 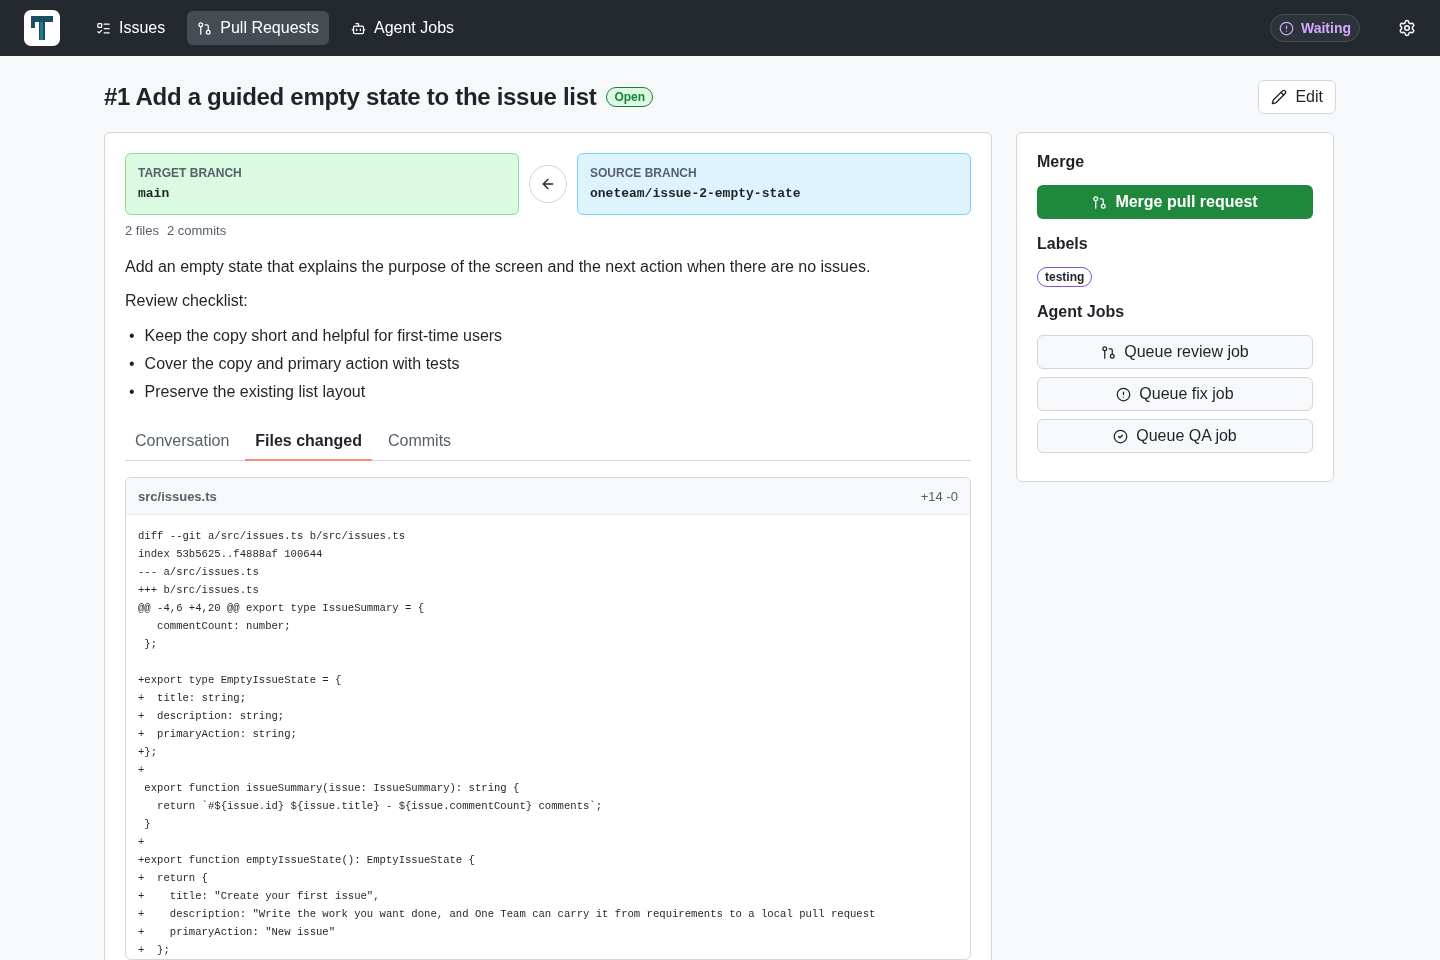 I want to click on checklist-icon, so click(x=103, y=28).